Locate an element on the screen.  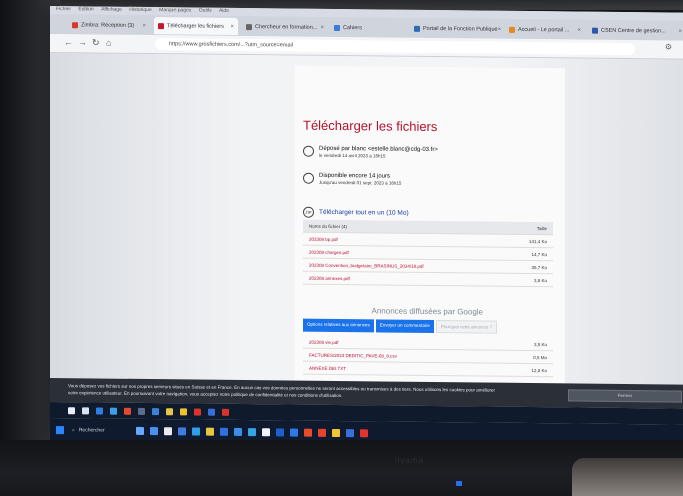
tab-cahiers: Cahiers is located at coordinates (356, 28).